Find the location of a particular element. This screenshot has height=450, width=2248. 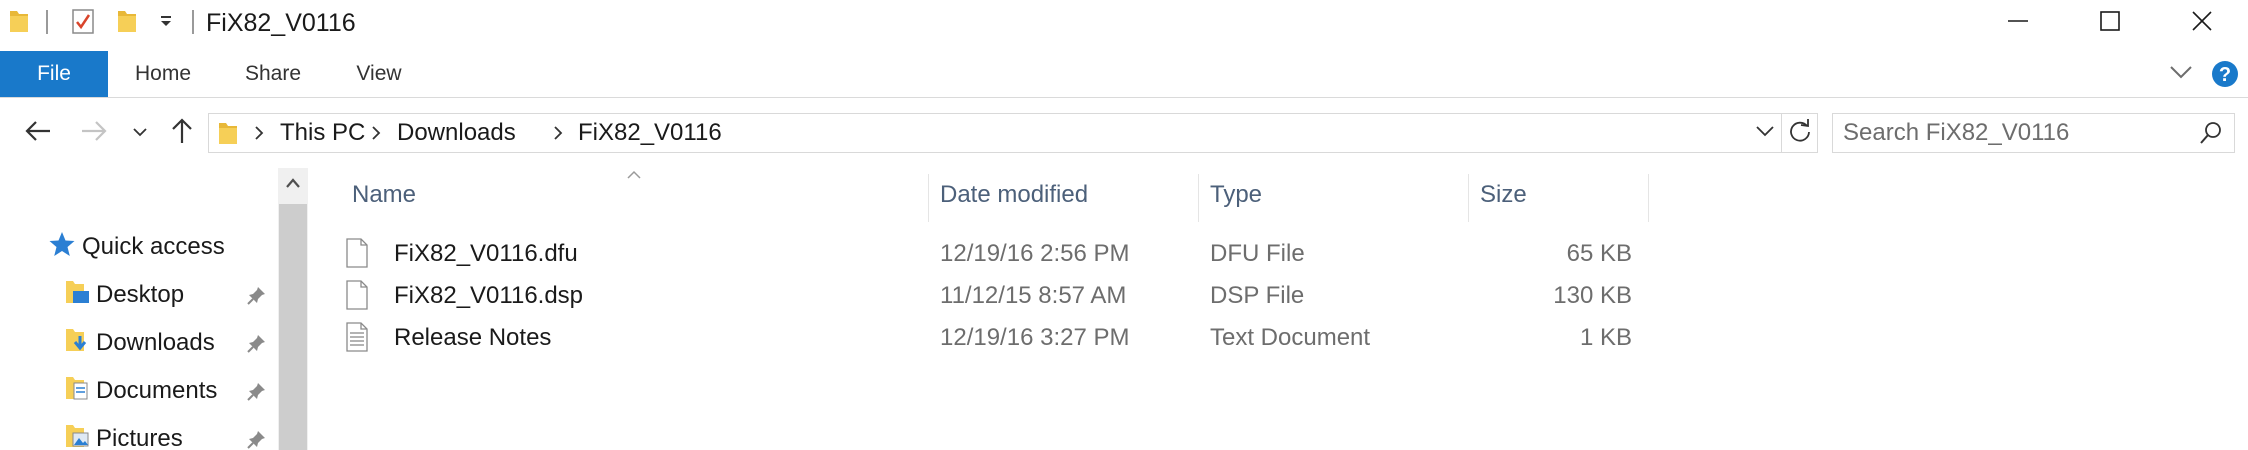

column-header-size: Size is located at coordinates (1503, 195).